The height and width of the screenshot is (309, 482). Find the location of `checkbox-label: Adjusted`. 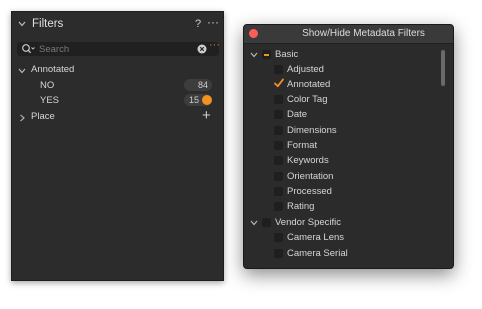

checkbox-label: Adjusted is located at coordinates (305, 69).